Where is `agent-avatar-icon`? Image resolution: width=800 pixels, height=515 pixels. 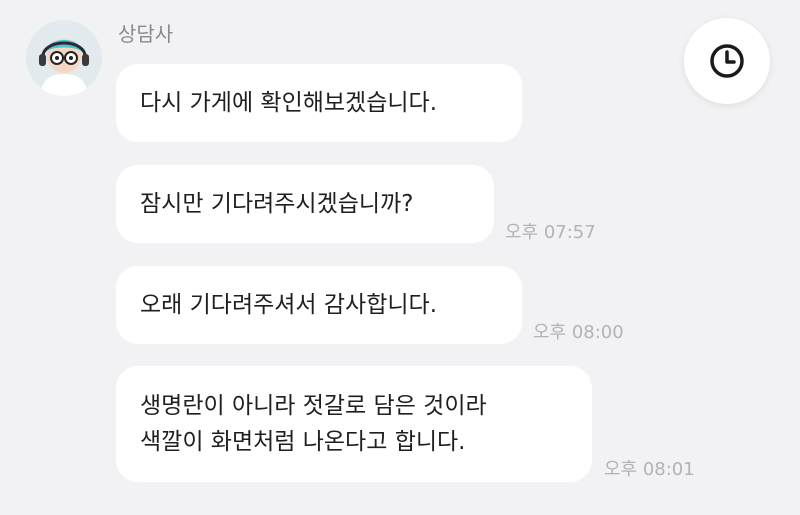
agent-avatar-icon is located at coordinates (64, 58).